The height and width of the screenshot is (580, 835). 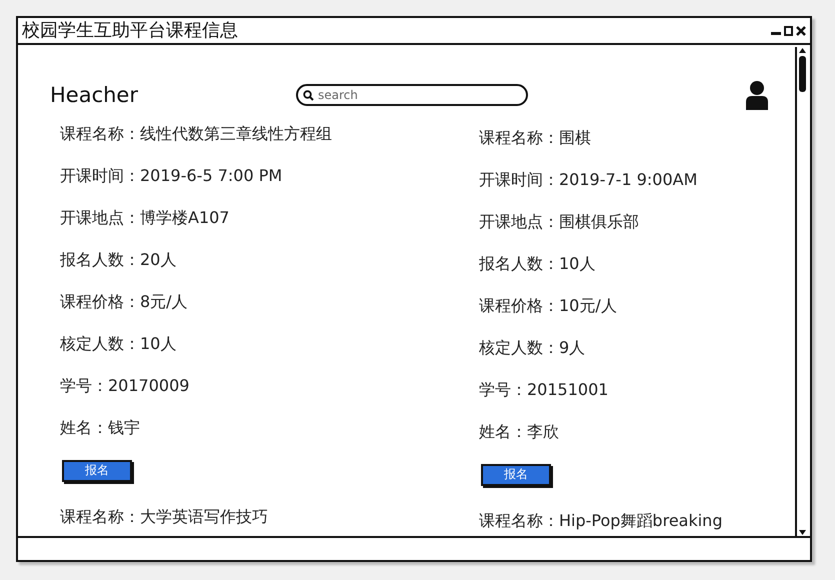 I want to click on course-field: 核定人数：9人, so click(x=637, y=358).